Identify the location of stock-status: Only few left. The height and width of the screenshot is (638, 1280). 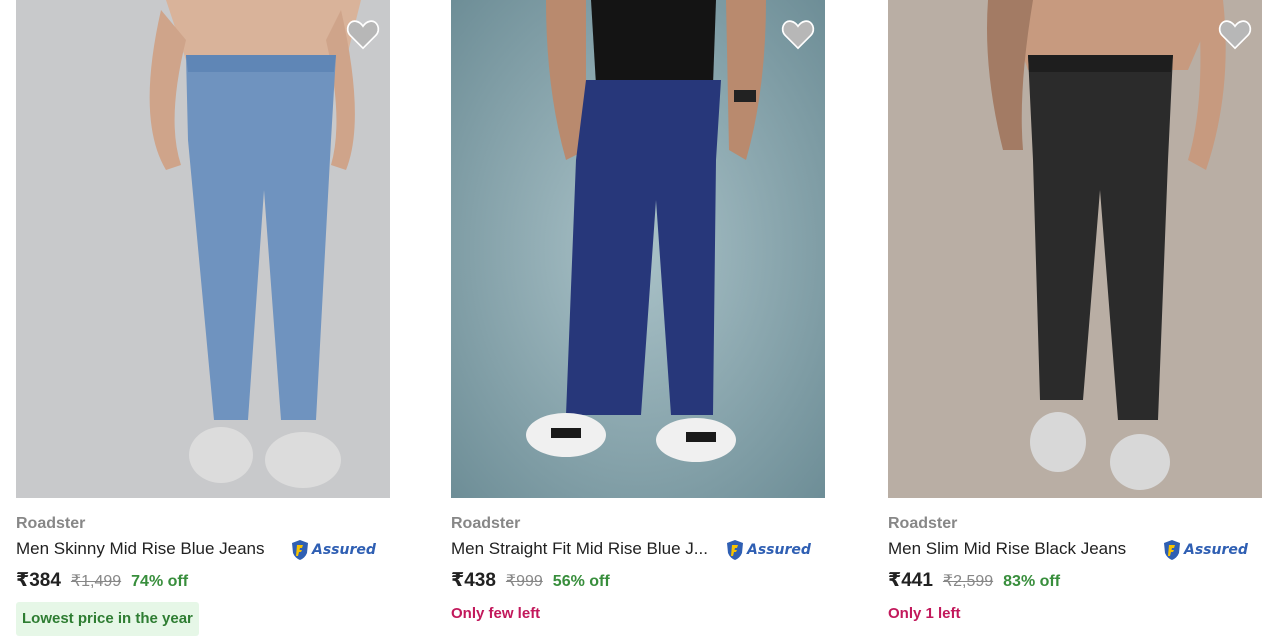
(496, 613).